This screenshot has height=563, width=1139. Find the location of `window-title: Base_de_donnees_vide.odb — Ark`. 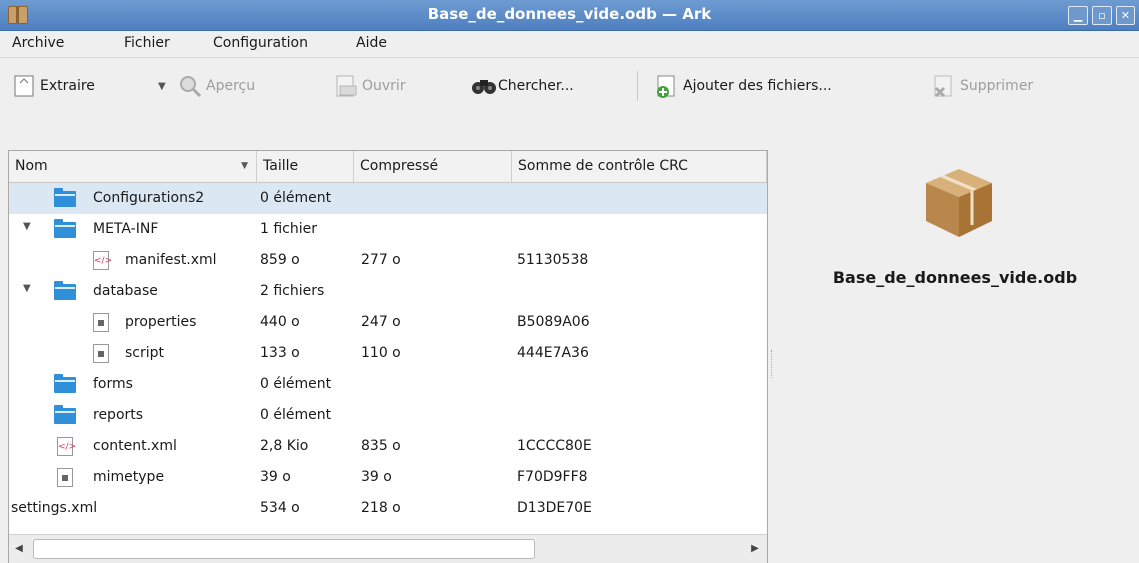

window-title: Base_de_donnees_vide.odb — Ark is located at coordinates (569, 14).